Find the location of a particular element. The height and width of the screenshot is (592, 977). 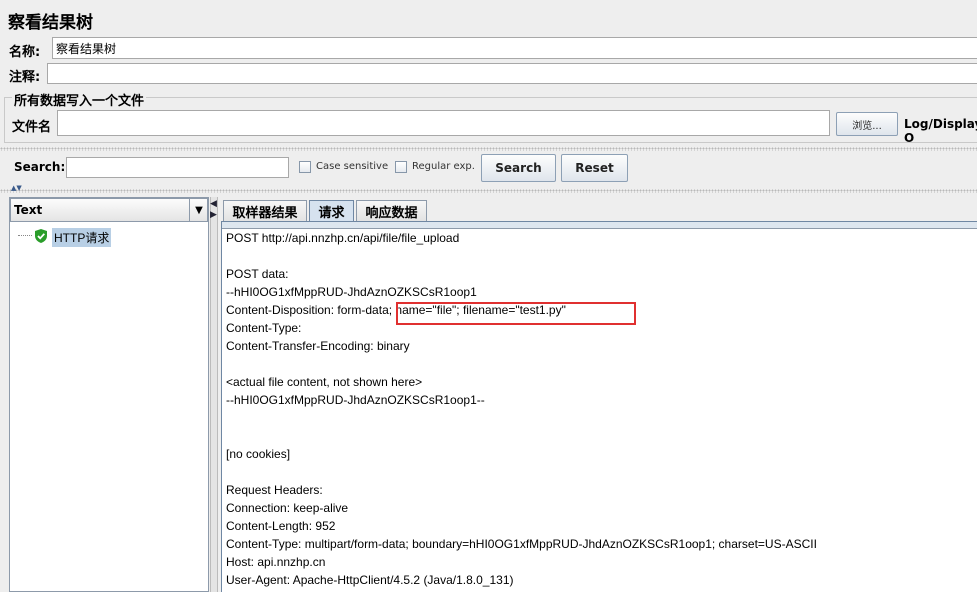

request-line: Content-Transfer-Encoding: binary is located at coordinates (318, 346).